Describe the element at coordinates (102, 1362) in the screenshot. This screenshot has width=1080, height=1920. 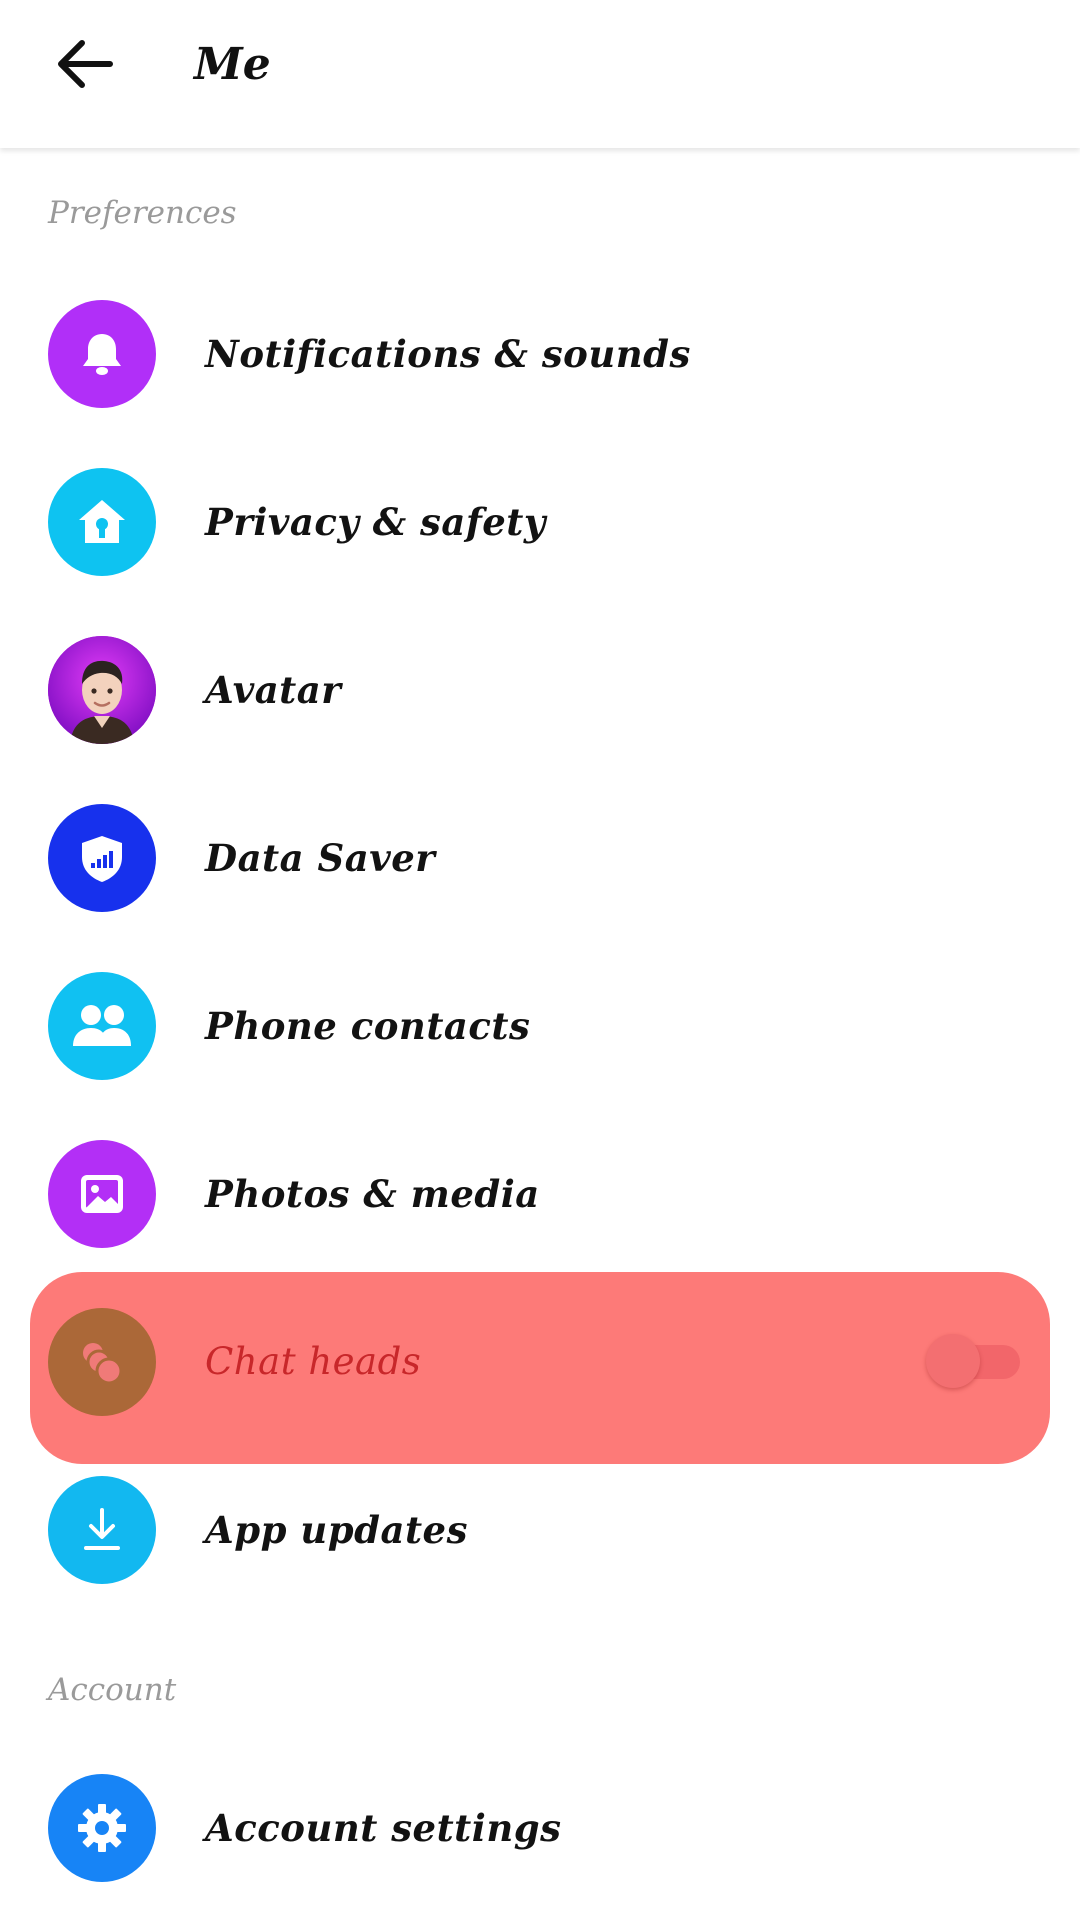
I see `chat-heads-icon` at that location.